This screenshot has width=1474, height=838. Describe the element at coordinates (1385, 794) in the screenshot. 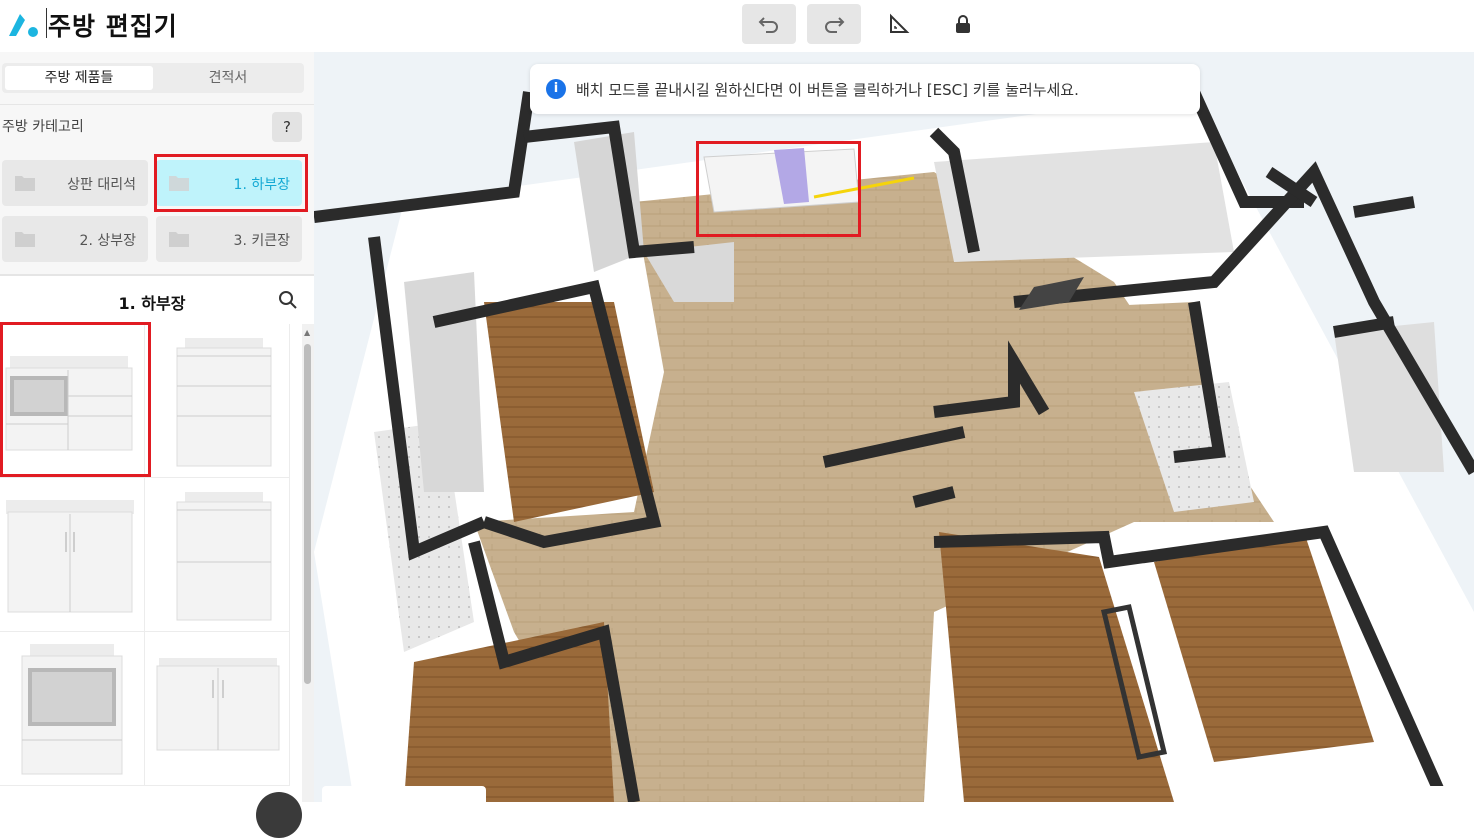

I see `view-controls` at that location.